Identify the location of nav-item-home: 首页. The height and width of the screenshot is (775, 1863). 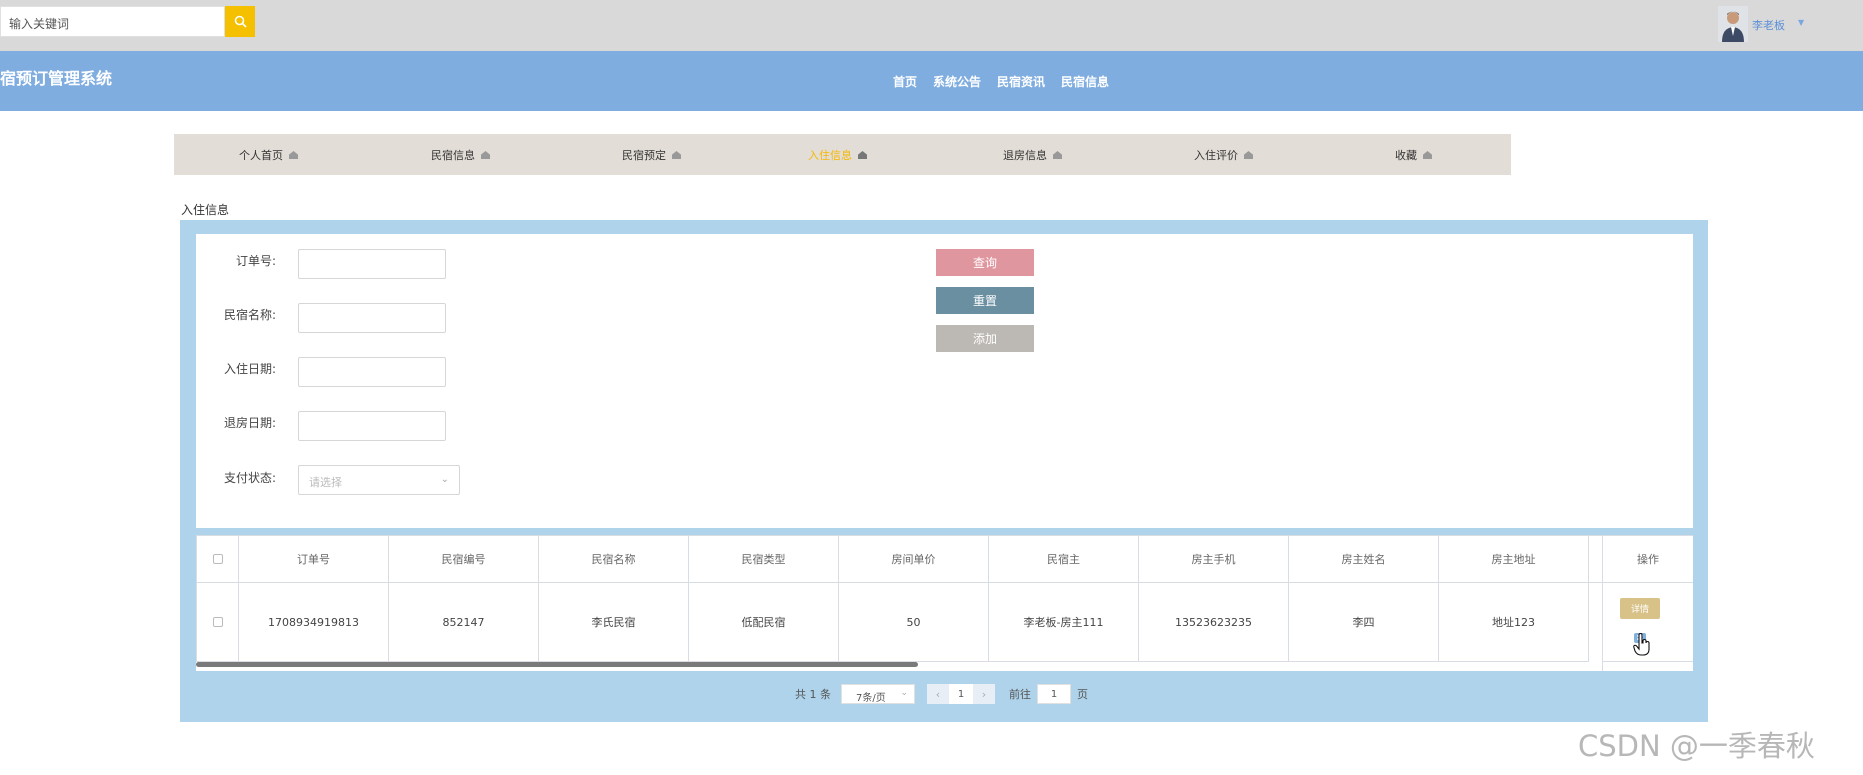
(905, 81).